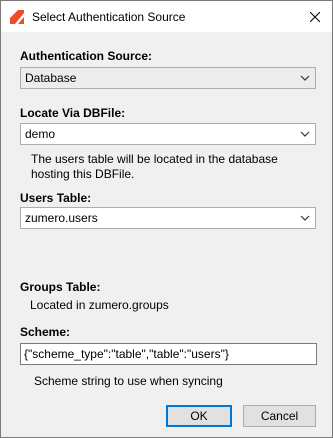 Image resolution: width=333 pixels, height=438 pixels. Describe the element at coordinates (109, 17) in the screenshot. I see `window-title: Select Authentication Source` at that location.